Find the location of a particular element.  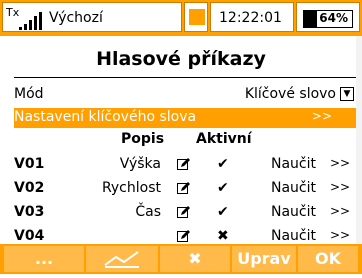

command-row: V02 Rychlost ✔ Naučit >> is located at coordinates (185, 192).